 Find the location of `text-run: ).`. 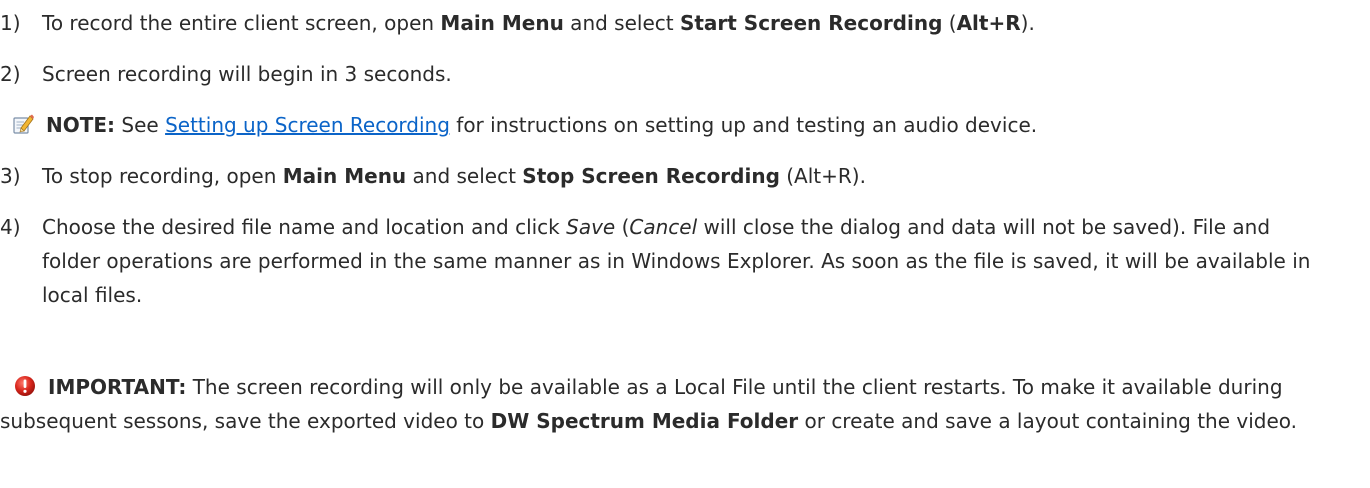

text-run: ). is located at coordinates (1027, 23).